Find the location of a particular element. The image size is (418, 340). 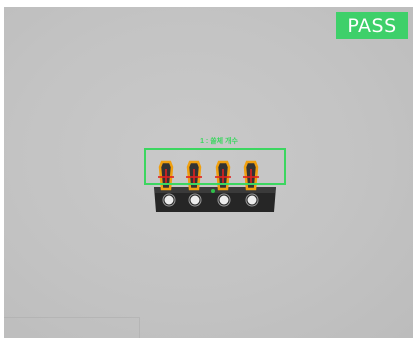

roi-label: 1 : 쏠체 개수 is located at coordinates (219, 141).